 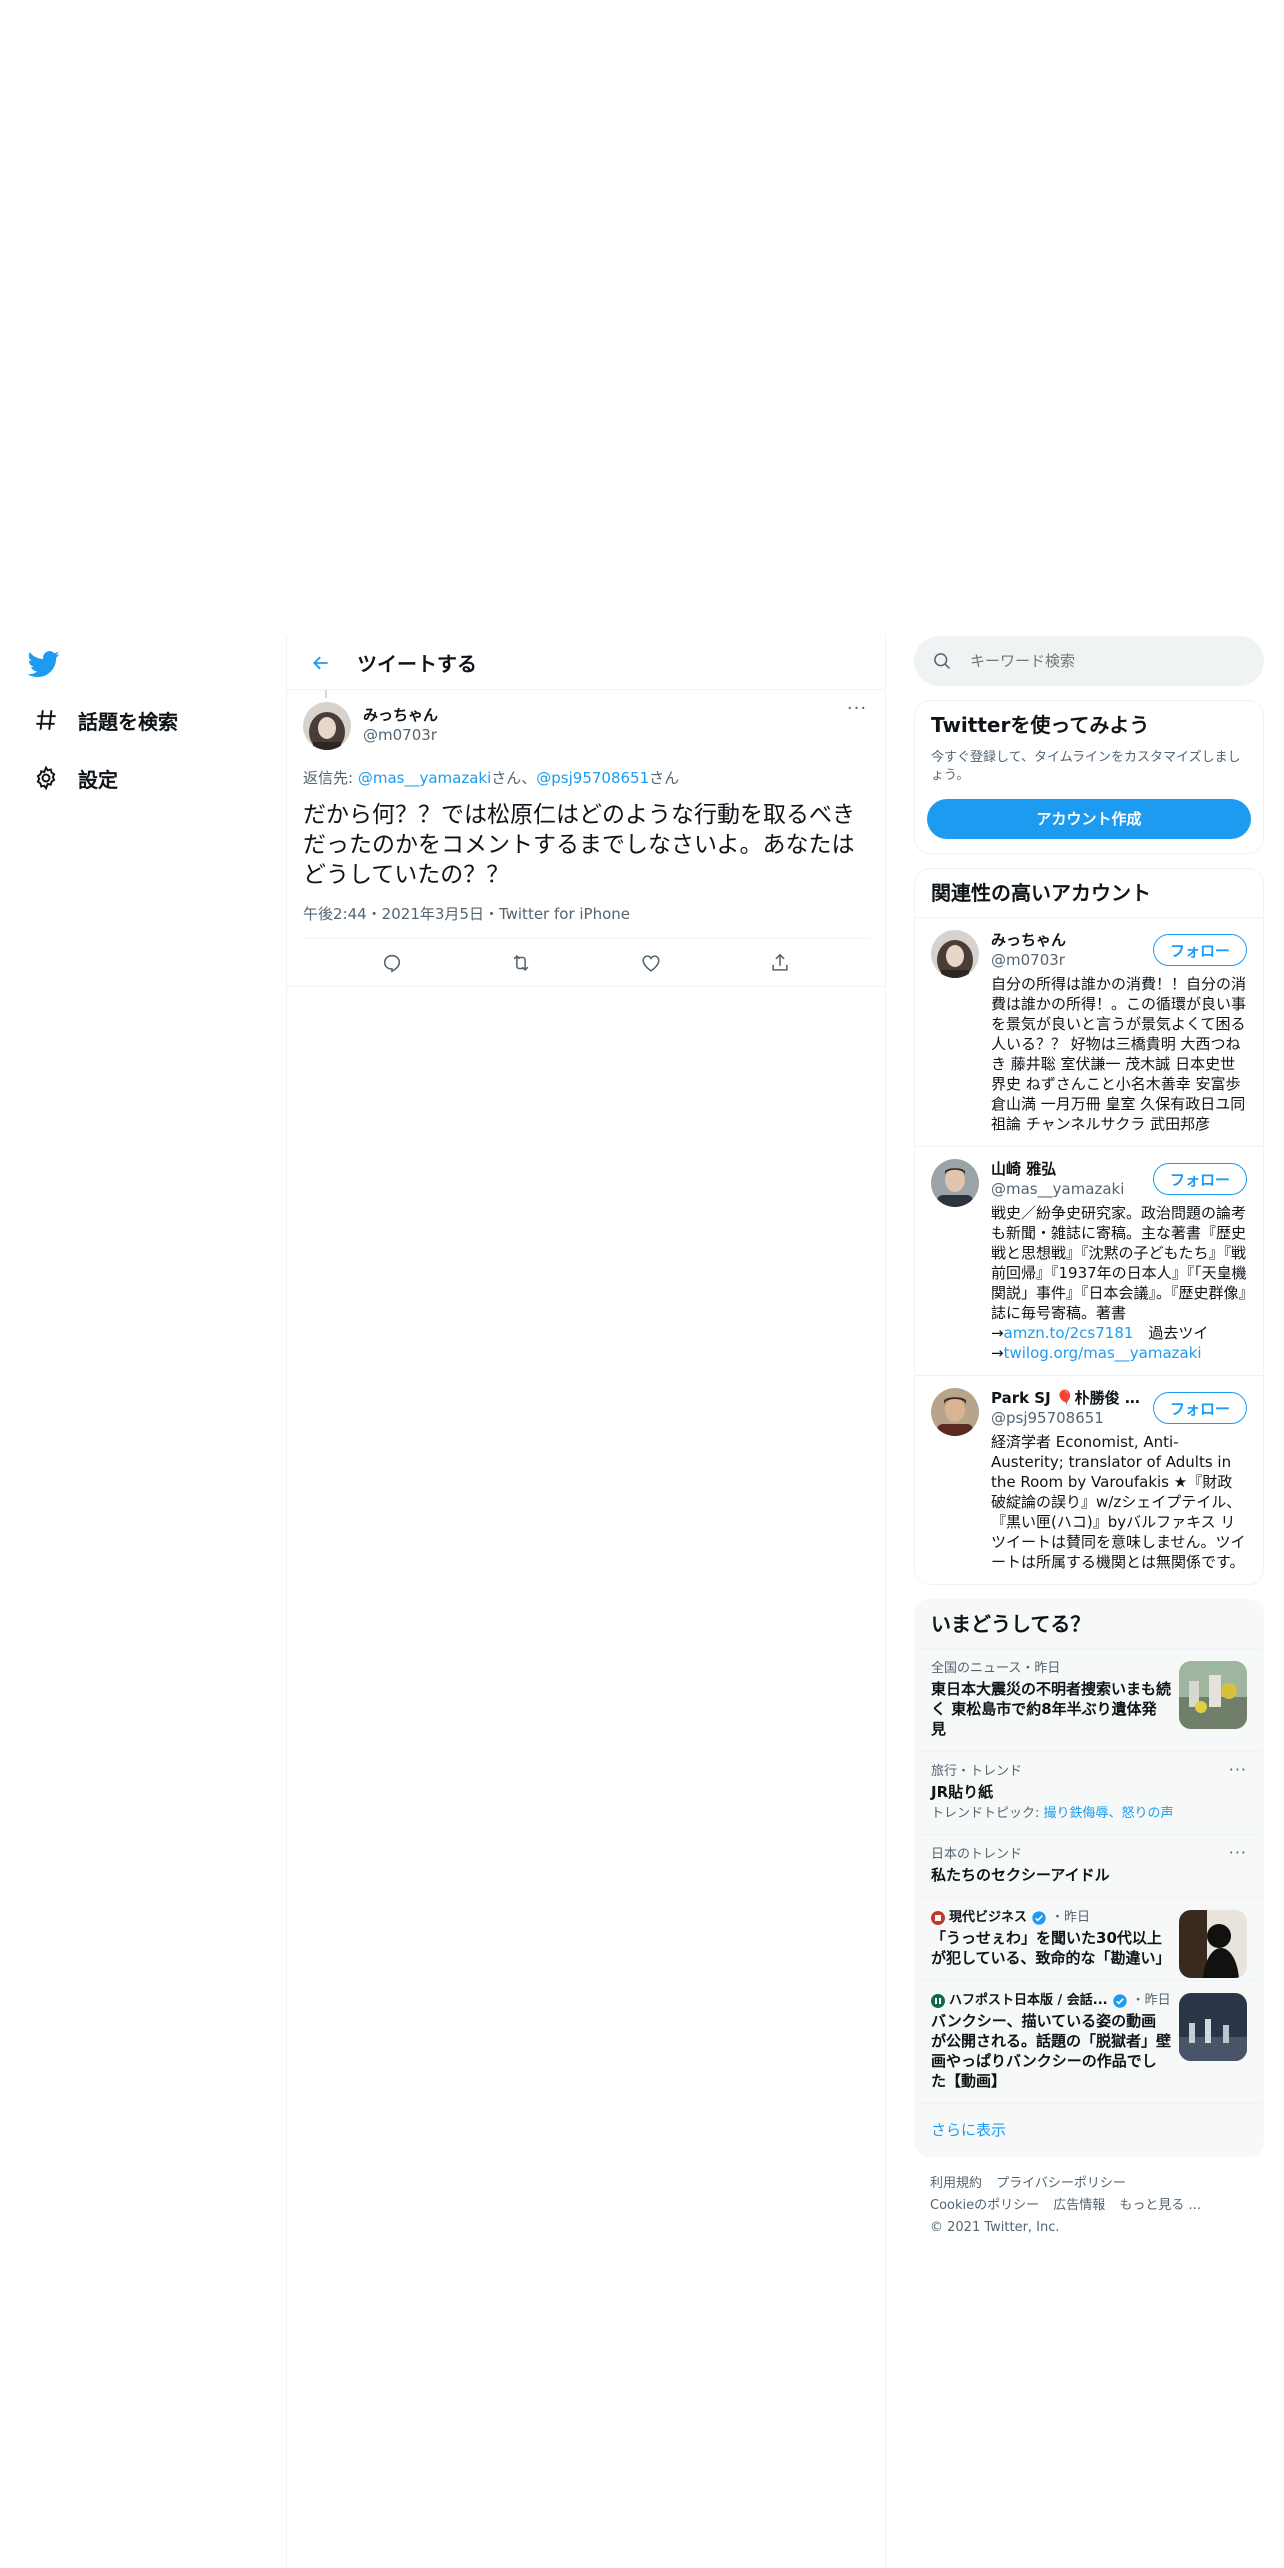 I want to click on reply-user-link: @mas__yamazaki, so click(x=424, y=778).